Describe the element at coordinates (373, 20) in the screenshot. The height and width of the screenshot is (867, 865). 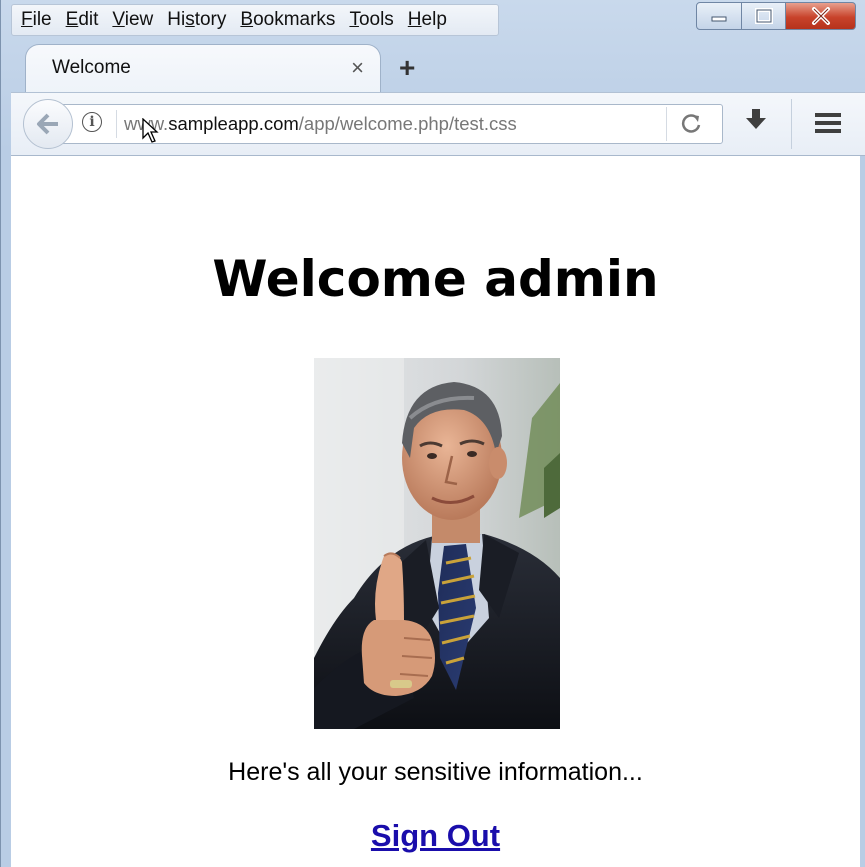
I see `menu-tools: Tools` at that location.